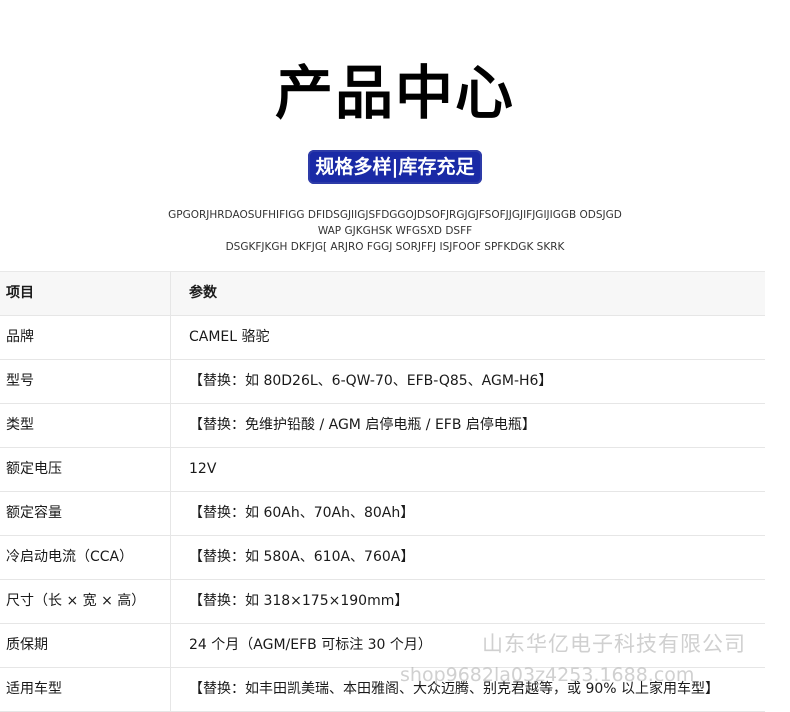  Describe the element at coordinates (614, 644) in the screenshot. I see `company-watermark: 山东华亿电子科技有限公司` at that location.